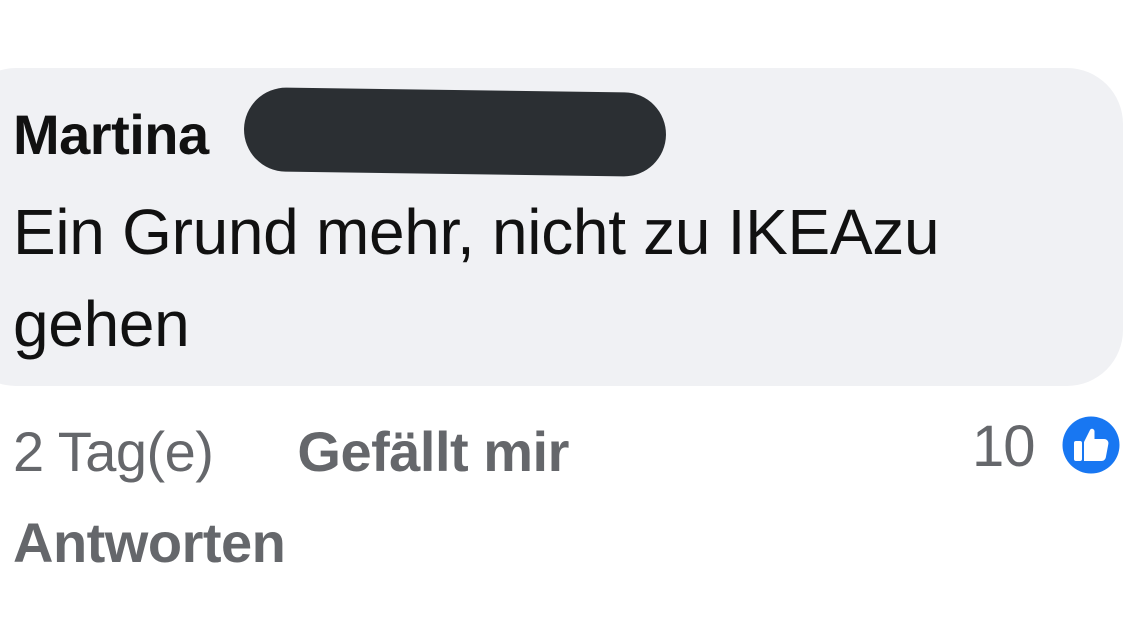 The height and width of the screenshot is (621, 1148). I want to click on comment-author-row: Martina, so click(111, 135).